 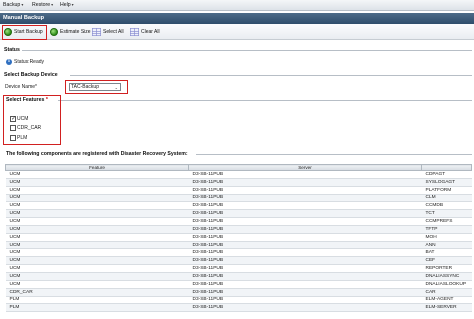 What do you see at coordinates (238, 214) in the screenshot?
I see `table-row: UCM D3-SB-11PUB TCT` at bounding box center [238, 214].